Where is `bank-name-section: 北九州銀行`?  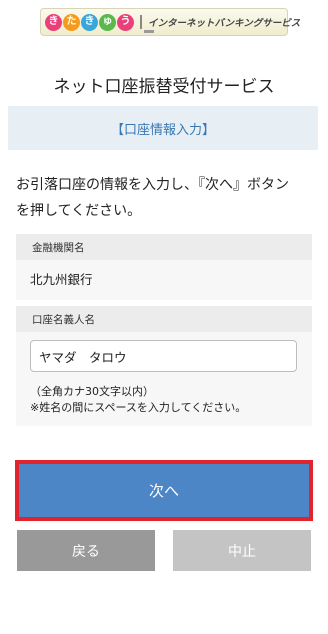
bank-name-section: 北九州銀行 is located at coordinates (164, 280).